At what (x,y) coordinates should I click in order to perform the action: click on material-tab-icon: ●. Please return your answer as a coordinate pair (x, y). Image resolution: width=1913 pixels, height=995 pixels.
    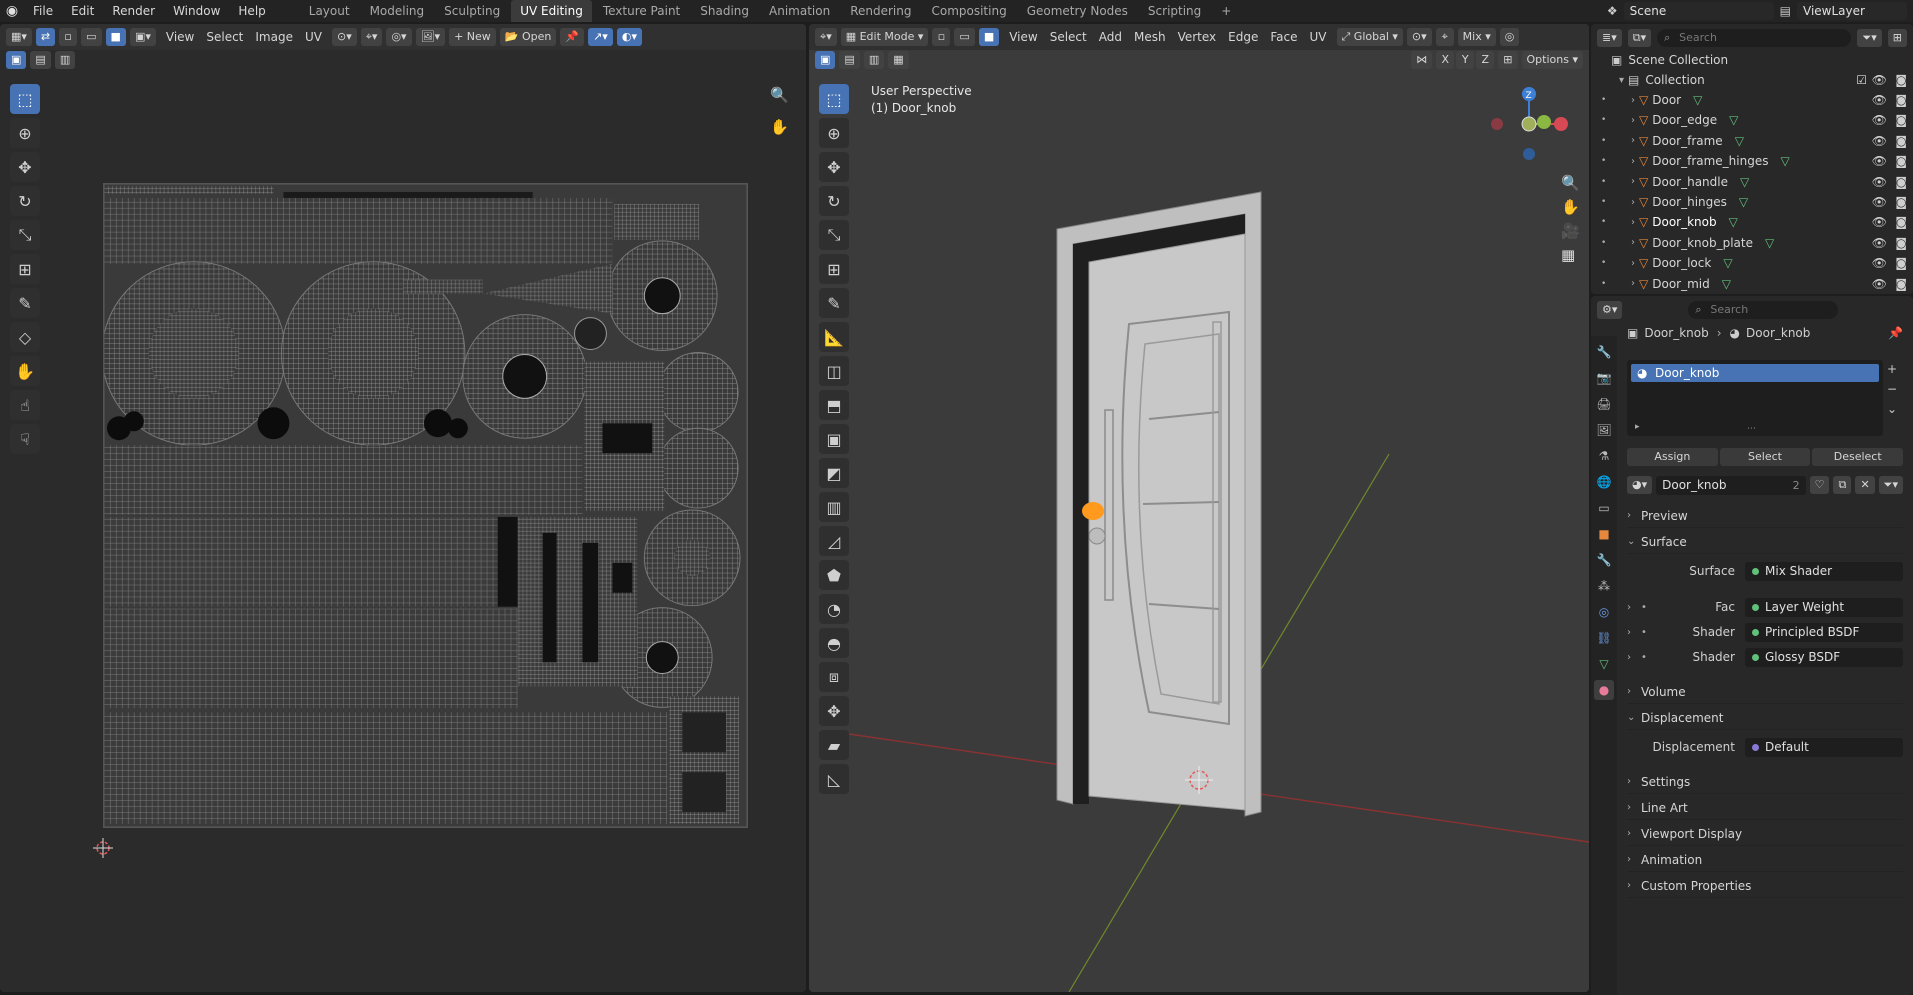
    Looking at the image, I should click on (1604, 690).